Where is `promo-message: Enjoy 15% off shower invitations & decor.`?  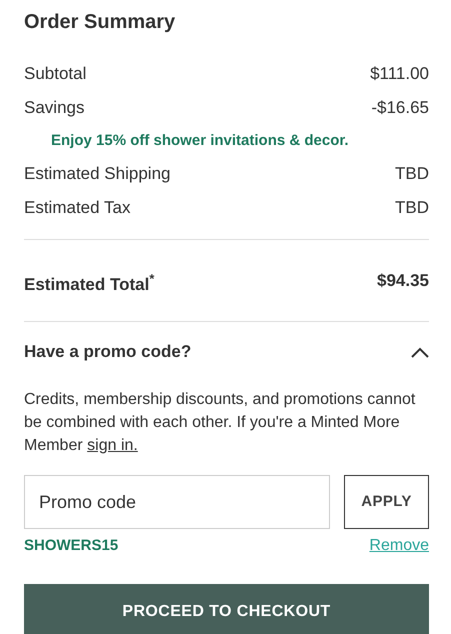
promo-message: Enjoy 15% off shower invitations & decor. is located at coordinates (200, 140).